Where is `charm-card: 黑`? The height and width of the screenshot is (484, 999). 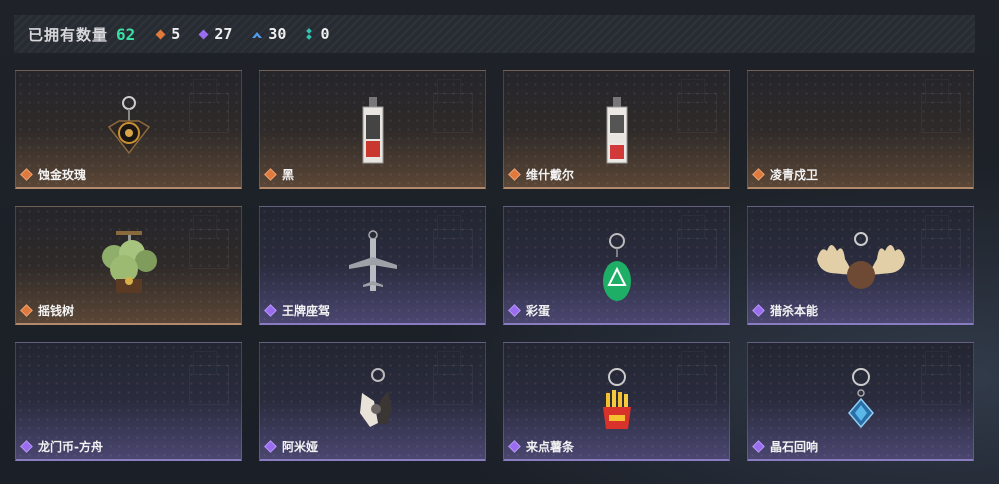
charm-card: 黑 is located at coordinates (372, 129).